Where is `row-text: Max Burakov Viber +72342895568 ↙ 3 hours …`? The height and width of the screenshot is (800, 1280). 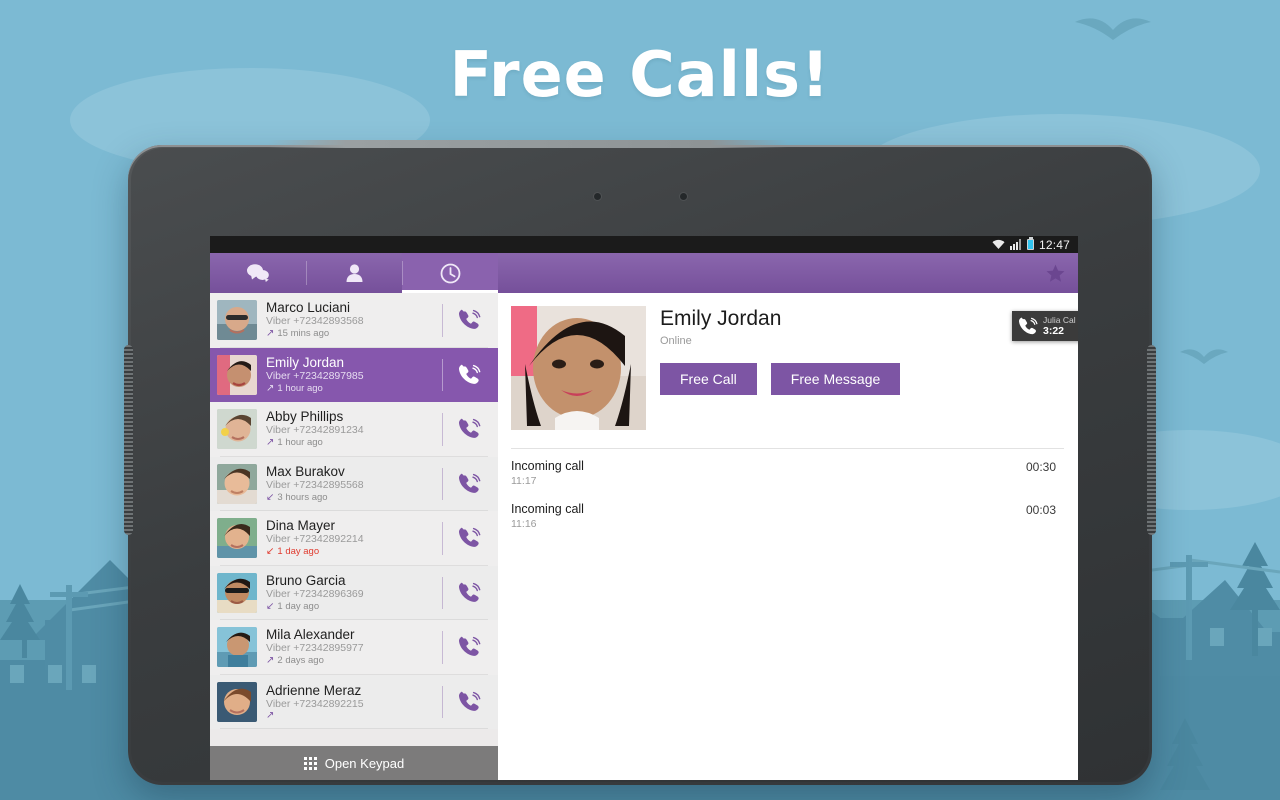
row-text: Max Burakov Viber +72342895568 ↙ 3 hours … is located at coordinates (349, 484).